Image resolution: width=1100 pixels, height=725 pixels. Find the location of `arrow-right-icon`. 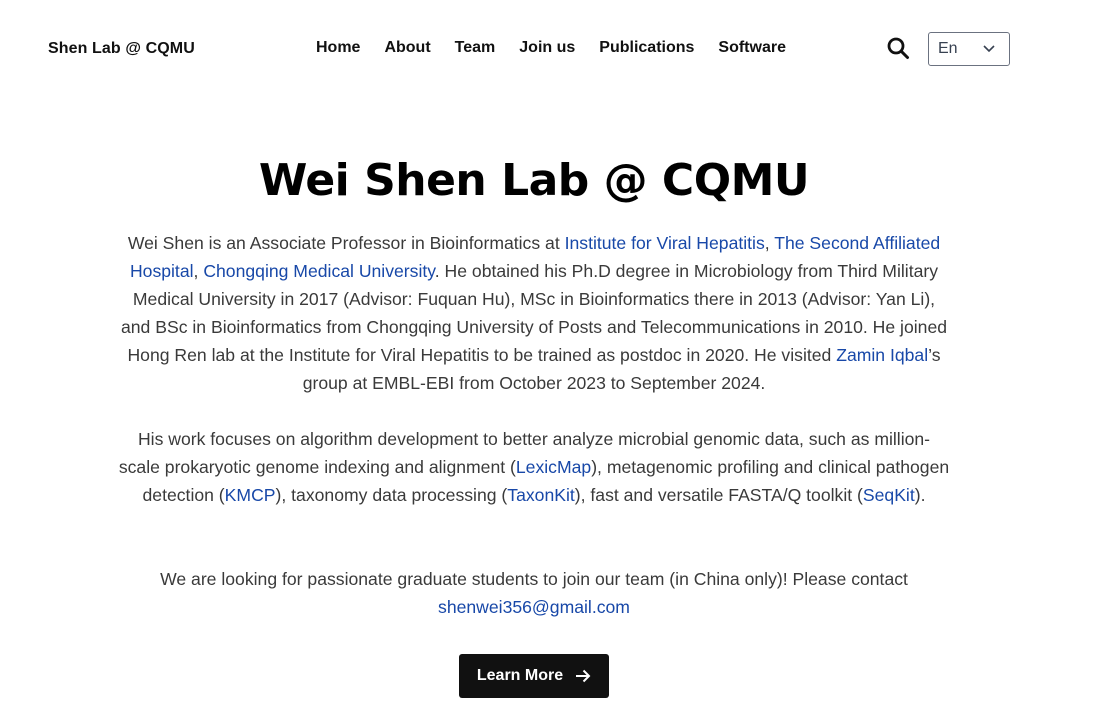

arrow-right-icon is located at coordinates (583, 676).